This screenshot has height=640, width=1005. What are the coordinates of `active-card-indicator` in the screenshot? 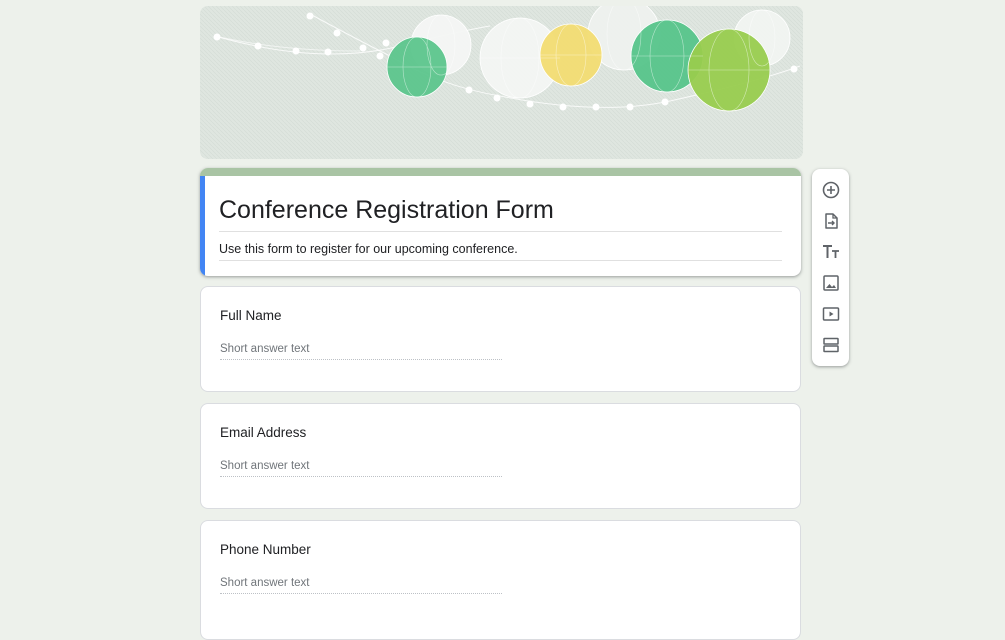 It's located at (202, 226).